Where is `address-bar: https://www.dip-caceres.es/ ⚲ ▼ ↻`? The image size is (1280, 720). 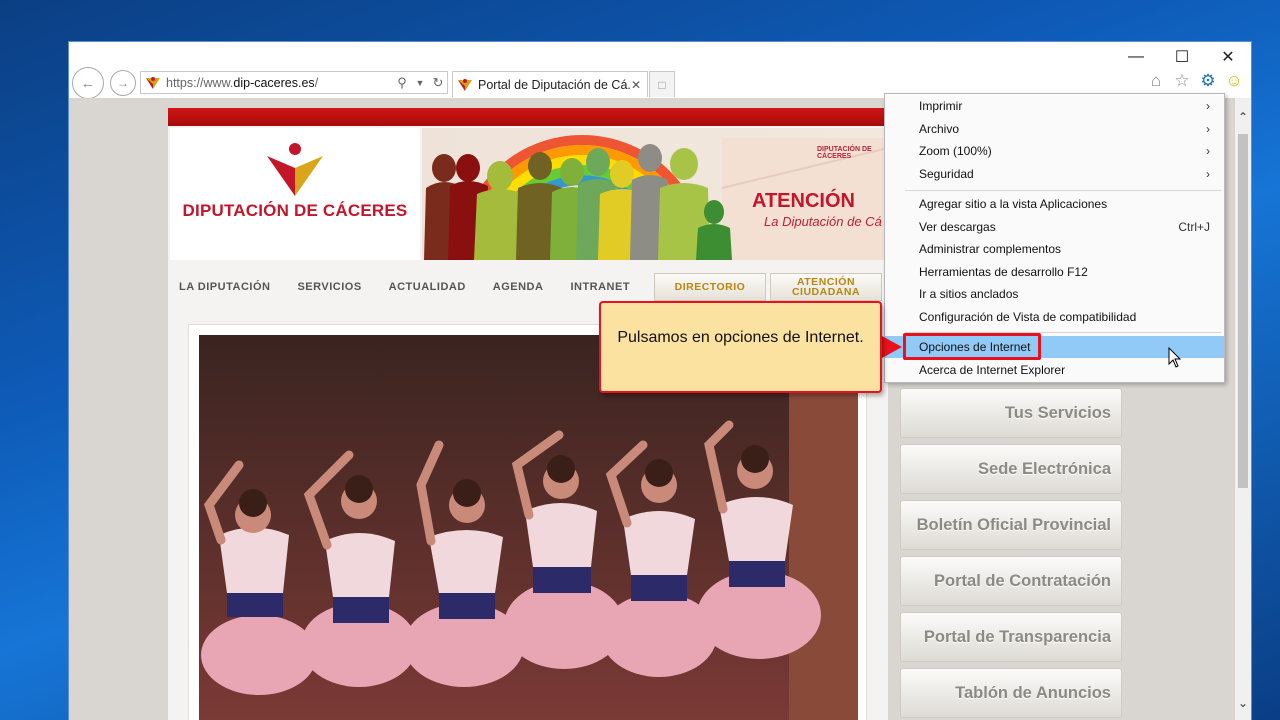
address-bar: https://www.dip-caceres.es/ ⚲ ▼ ↻ is located at coordinates (294, 82).